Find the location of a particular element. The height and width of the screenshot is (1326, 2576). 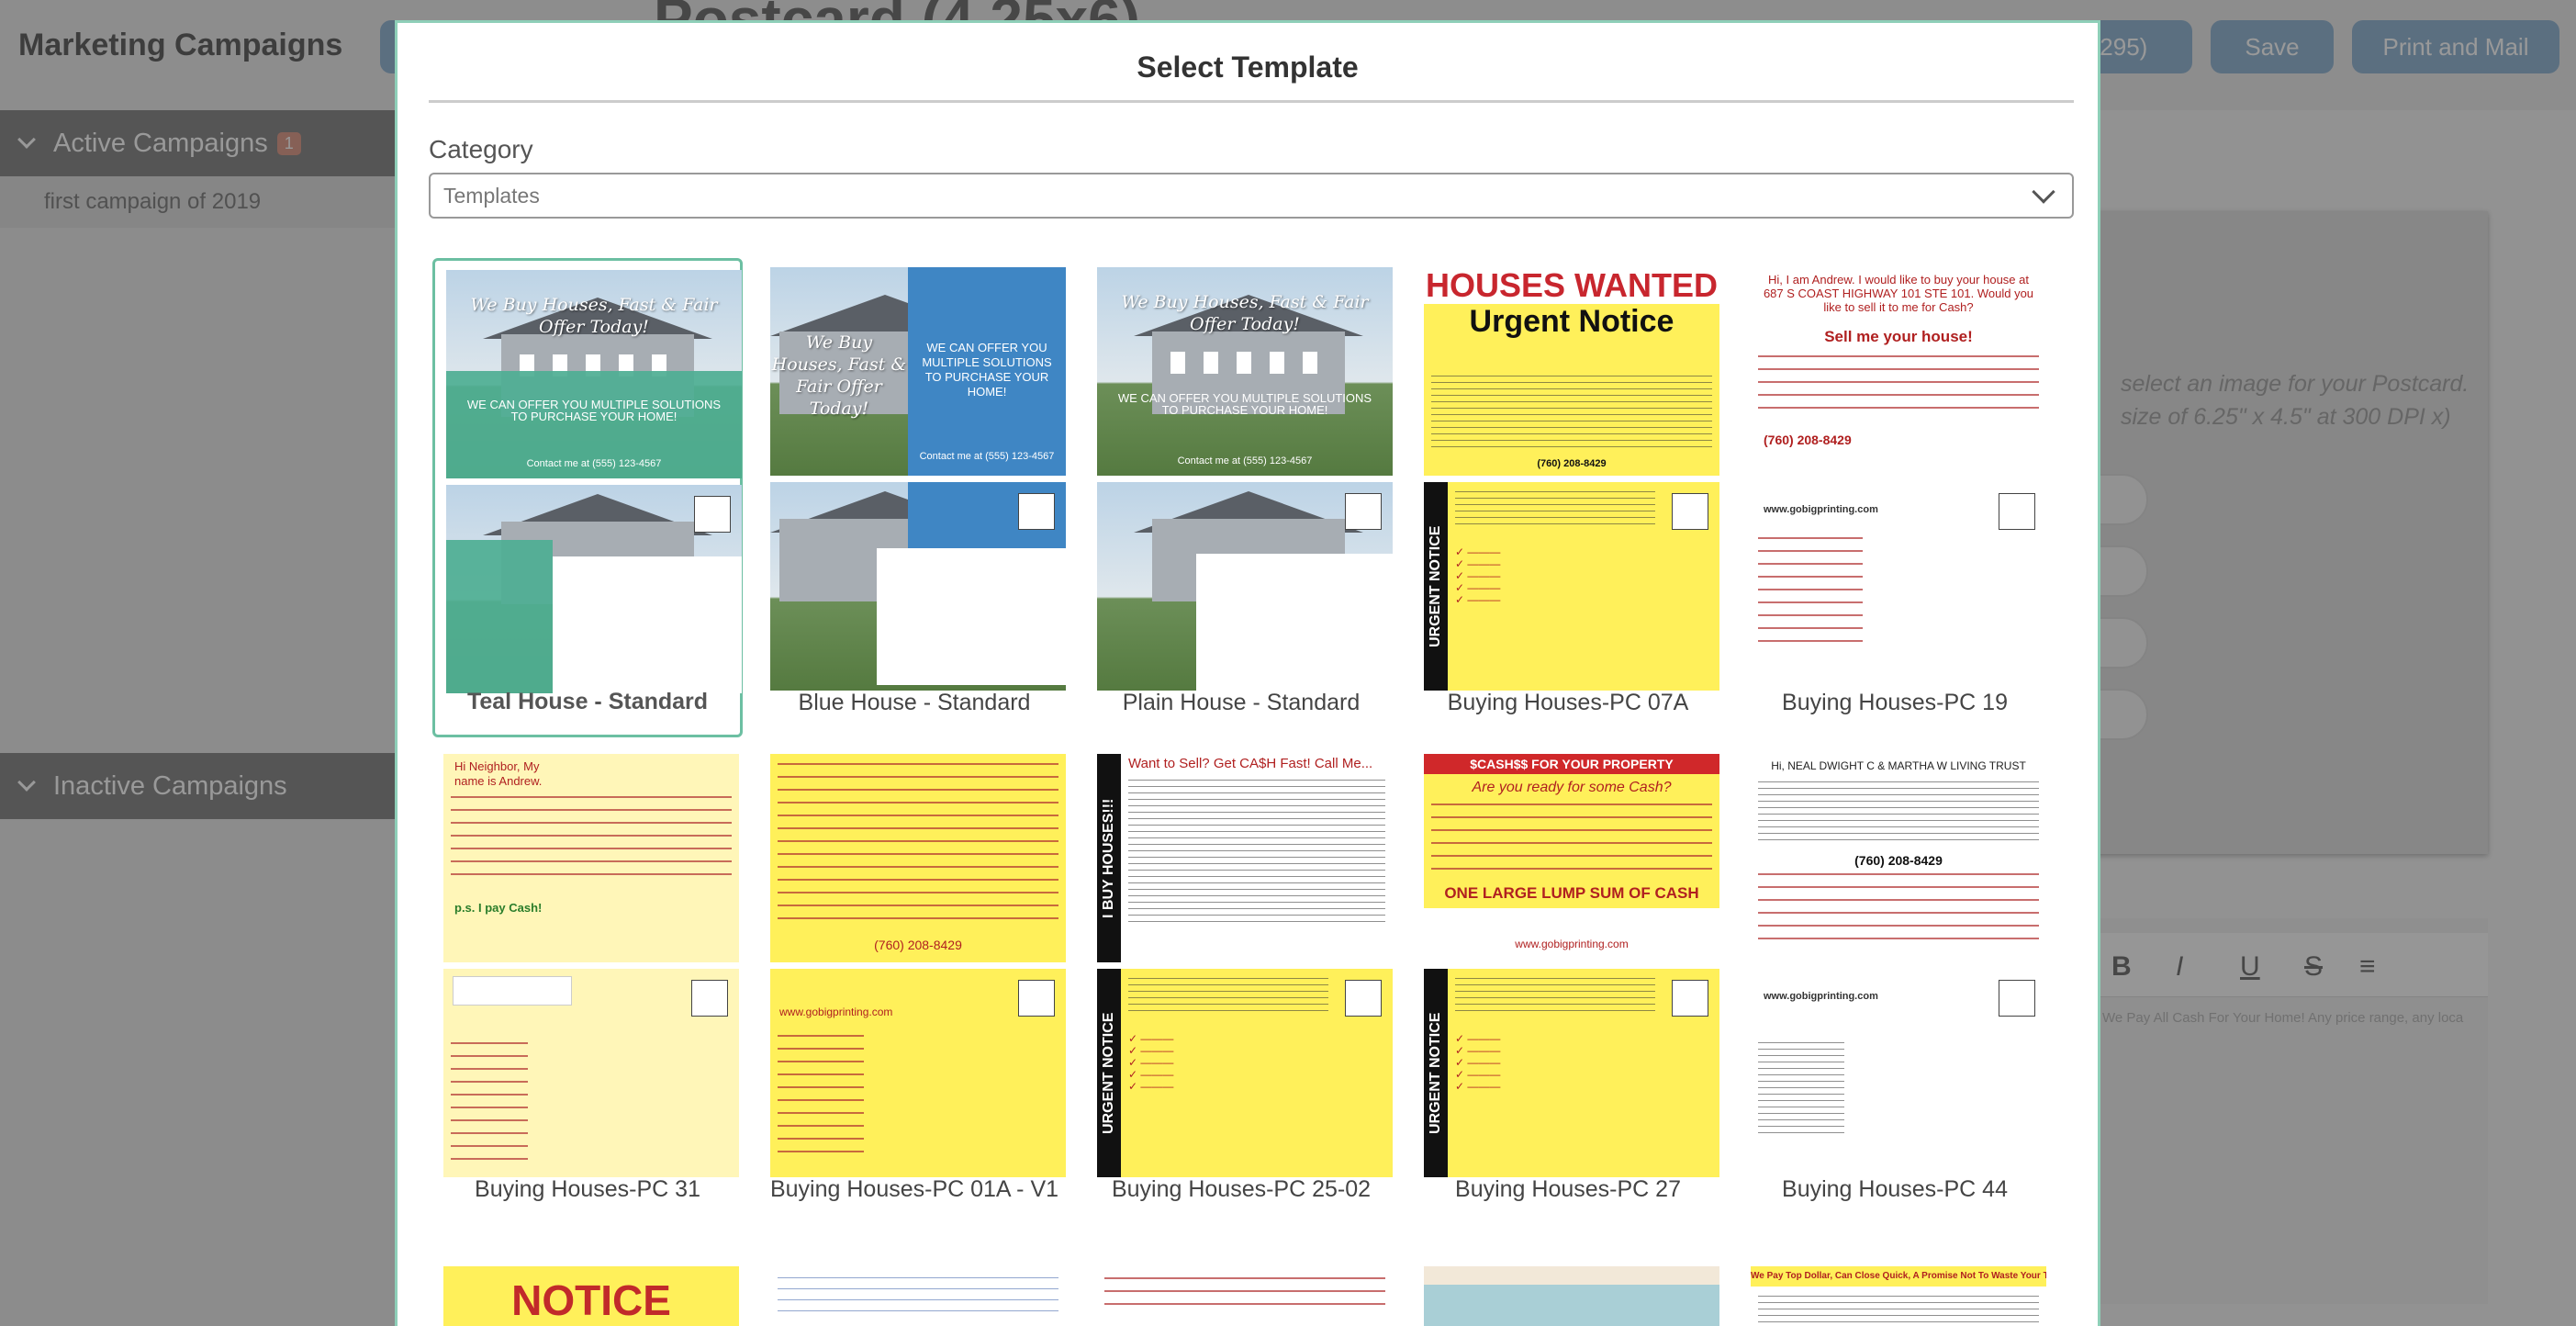

chevron-down-icon is located at coordinates (2043, 192).